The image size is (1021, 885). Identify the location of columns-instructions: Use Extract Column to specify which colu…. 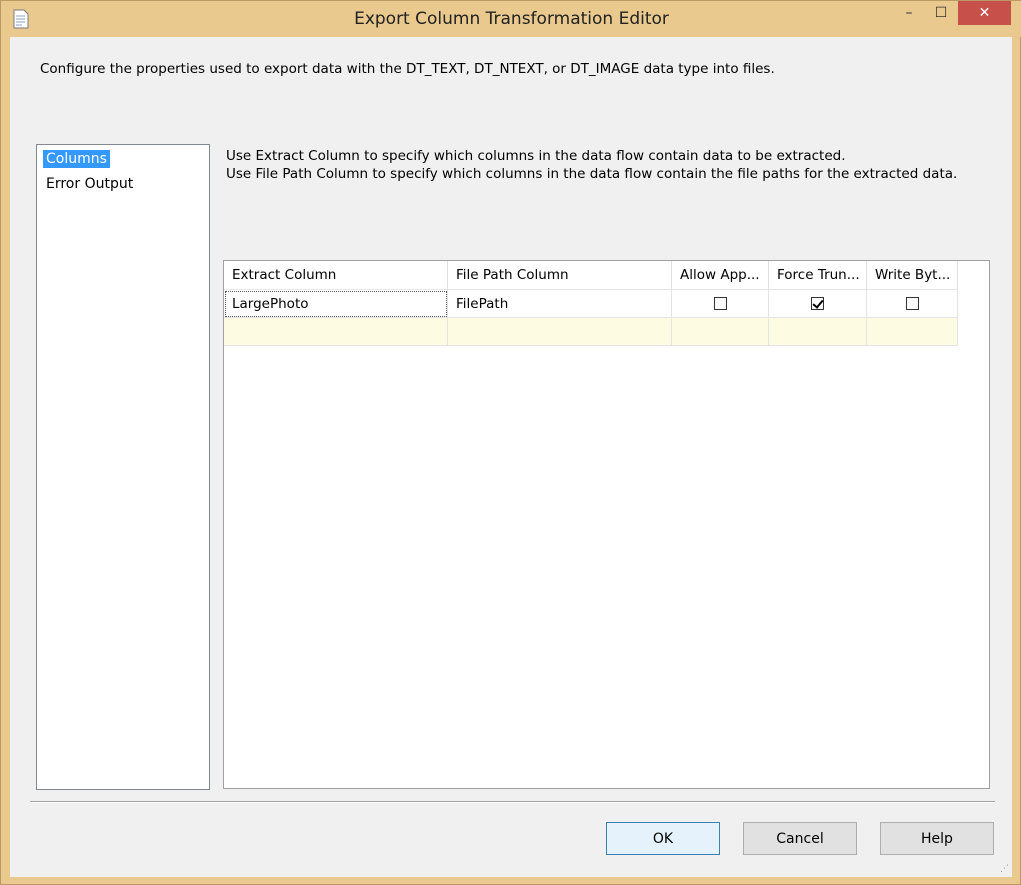
(591, 165).